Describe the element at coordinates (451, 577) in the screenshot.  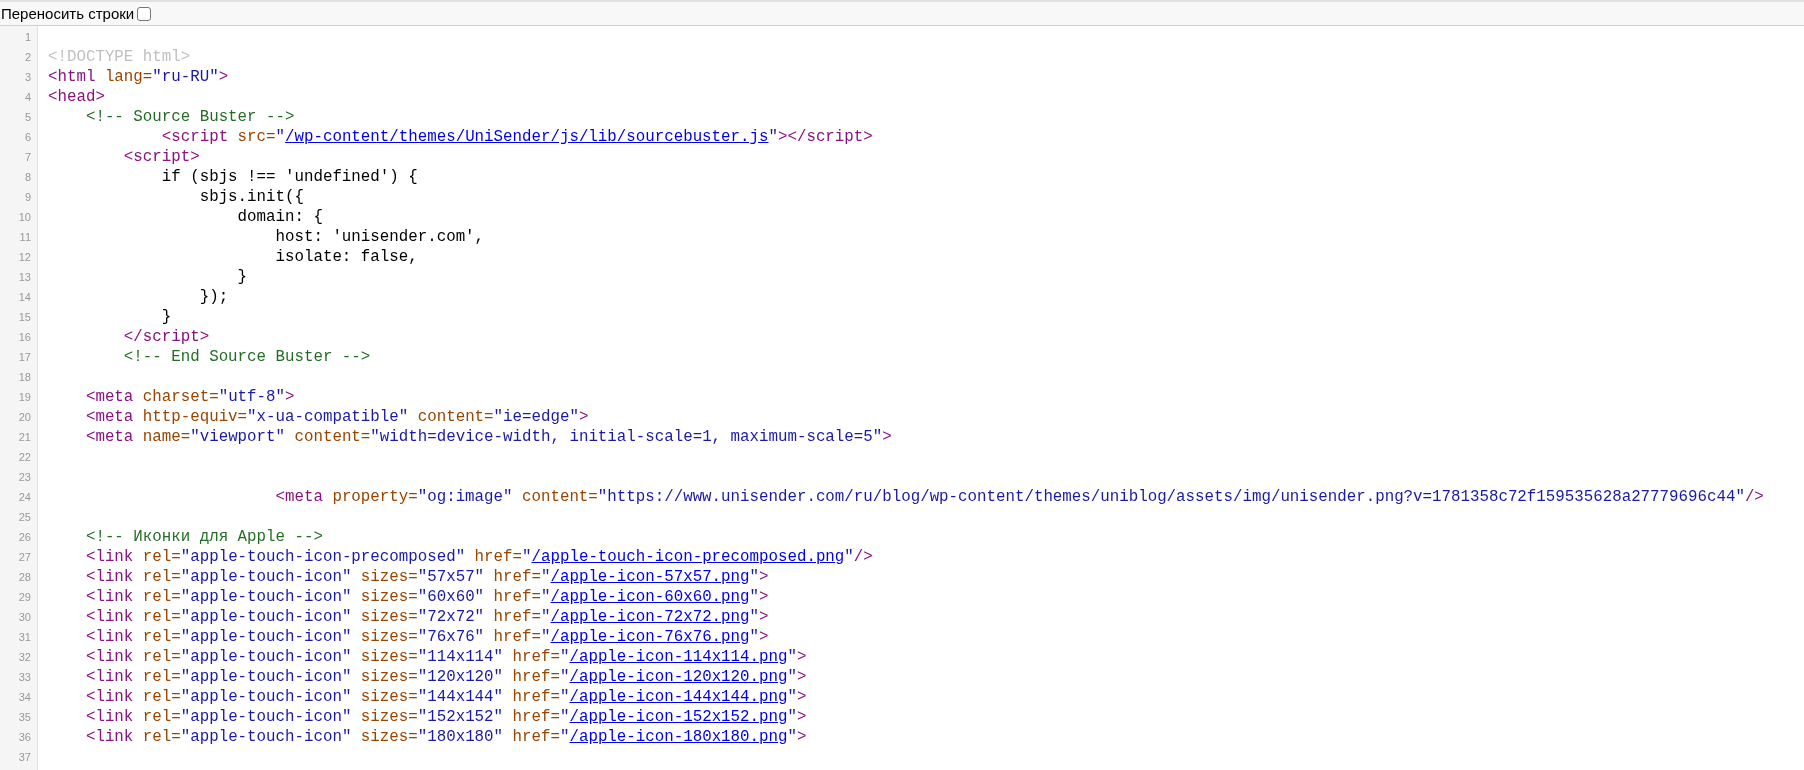
I see `attribute-value: "57x57"` at that location.